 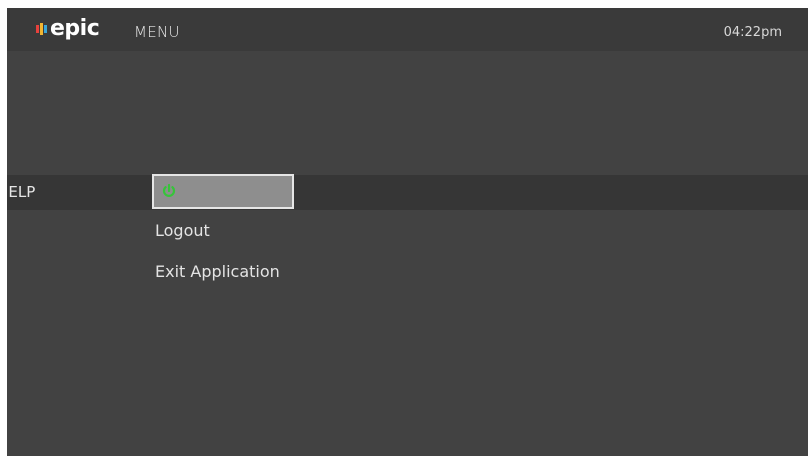 I want to click on nav-row: IELP, so click(x=407, y=192).